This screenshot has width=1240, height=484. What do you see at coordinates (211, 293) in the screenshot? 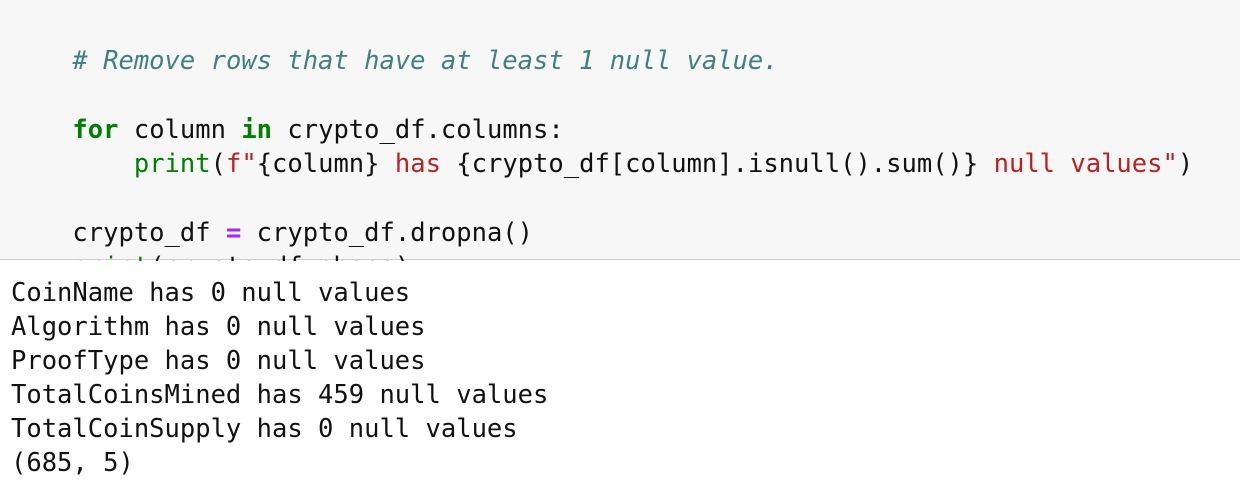
I see `output-line: CoinName has 0 null values` at bounding box center [211, 293].